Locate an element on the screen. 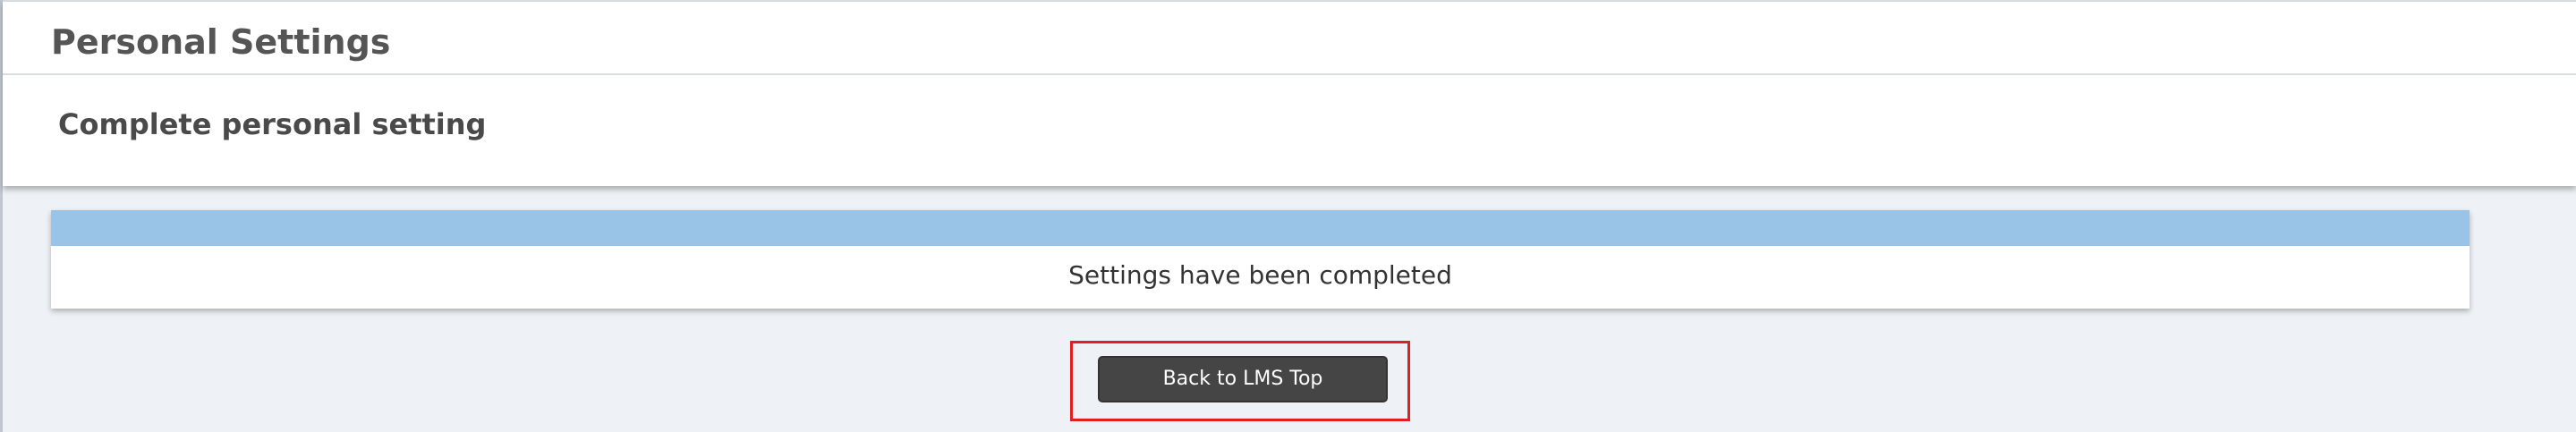 The image size is (2576, 432). section-title: Complete personal setting is located at coordinates (272, 124).